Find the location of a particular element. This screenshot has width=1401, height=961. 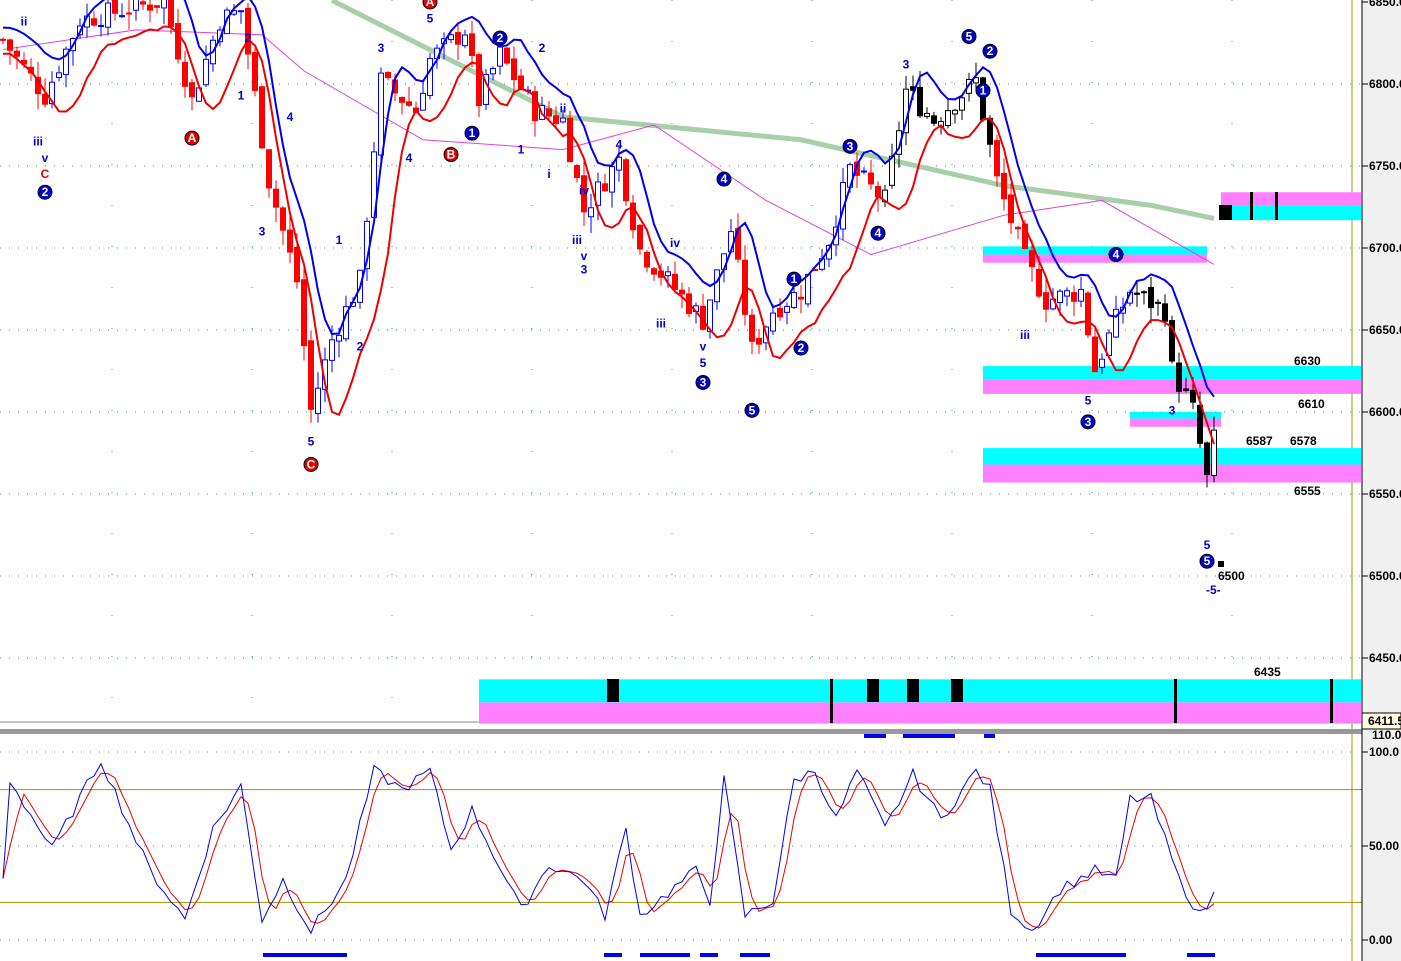

price-tick-label: 6850.0 is located at coordinates (1385, 4).